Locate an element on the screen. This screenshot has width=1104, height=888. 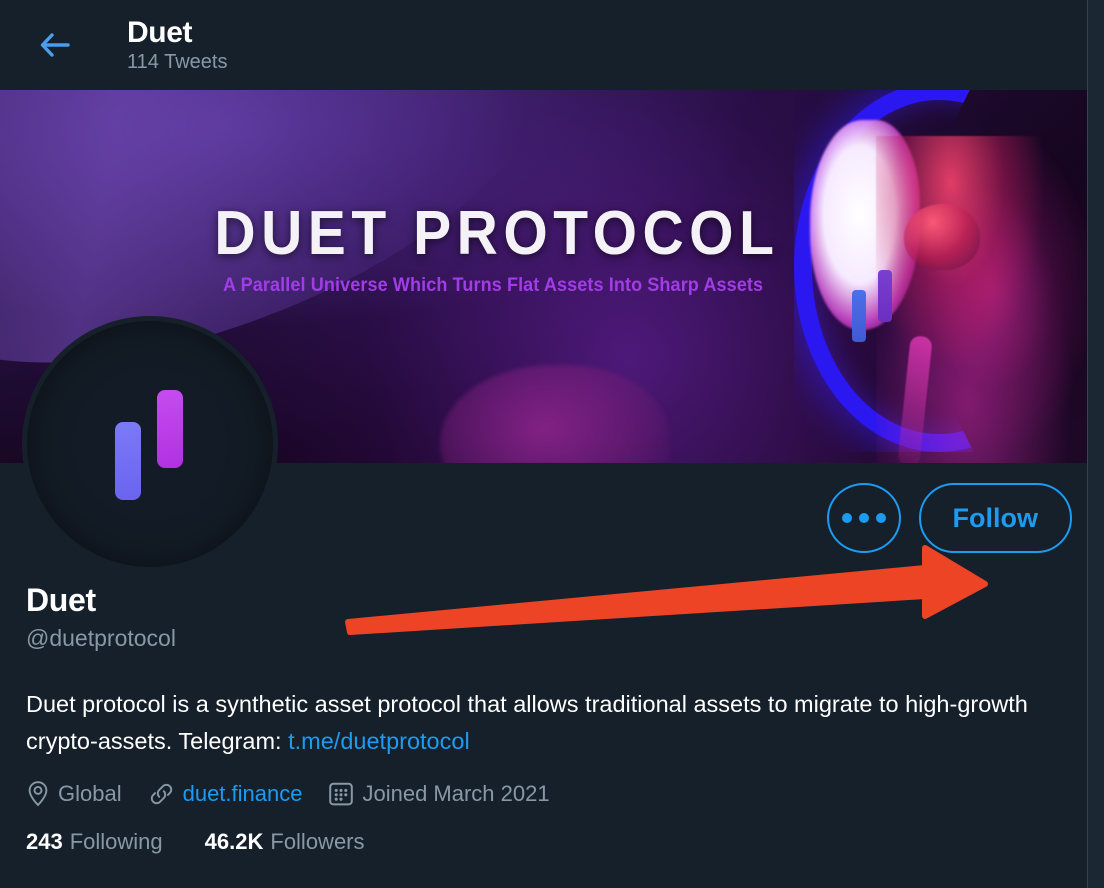
joined-item: Joined March 2021 is located at coordinates (439, 793).